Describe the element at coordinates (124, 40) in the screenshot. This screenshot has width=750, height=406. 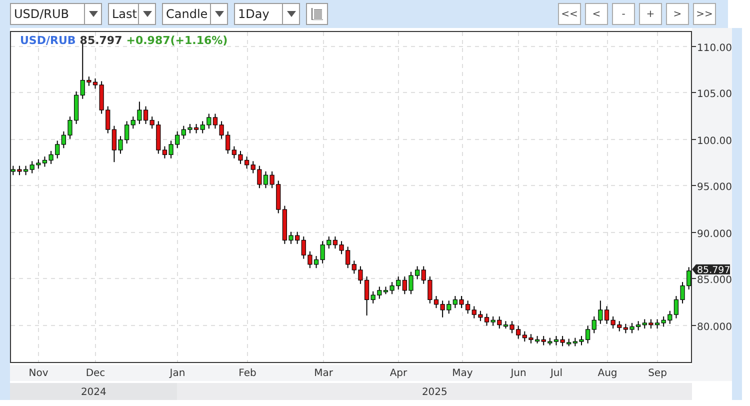
I see `price-legend: USD/RUB 85.797 +0.987(+1.16%)` at that location.